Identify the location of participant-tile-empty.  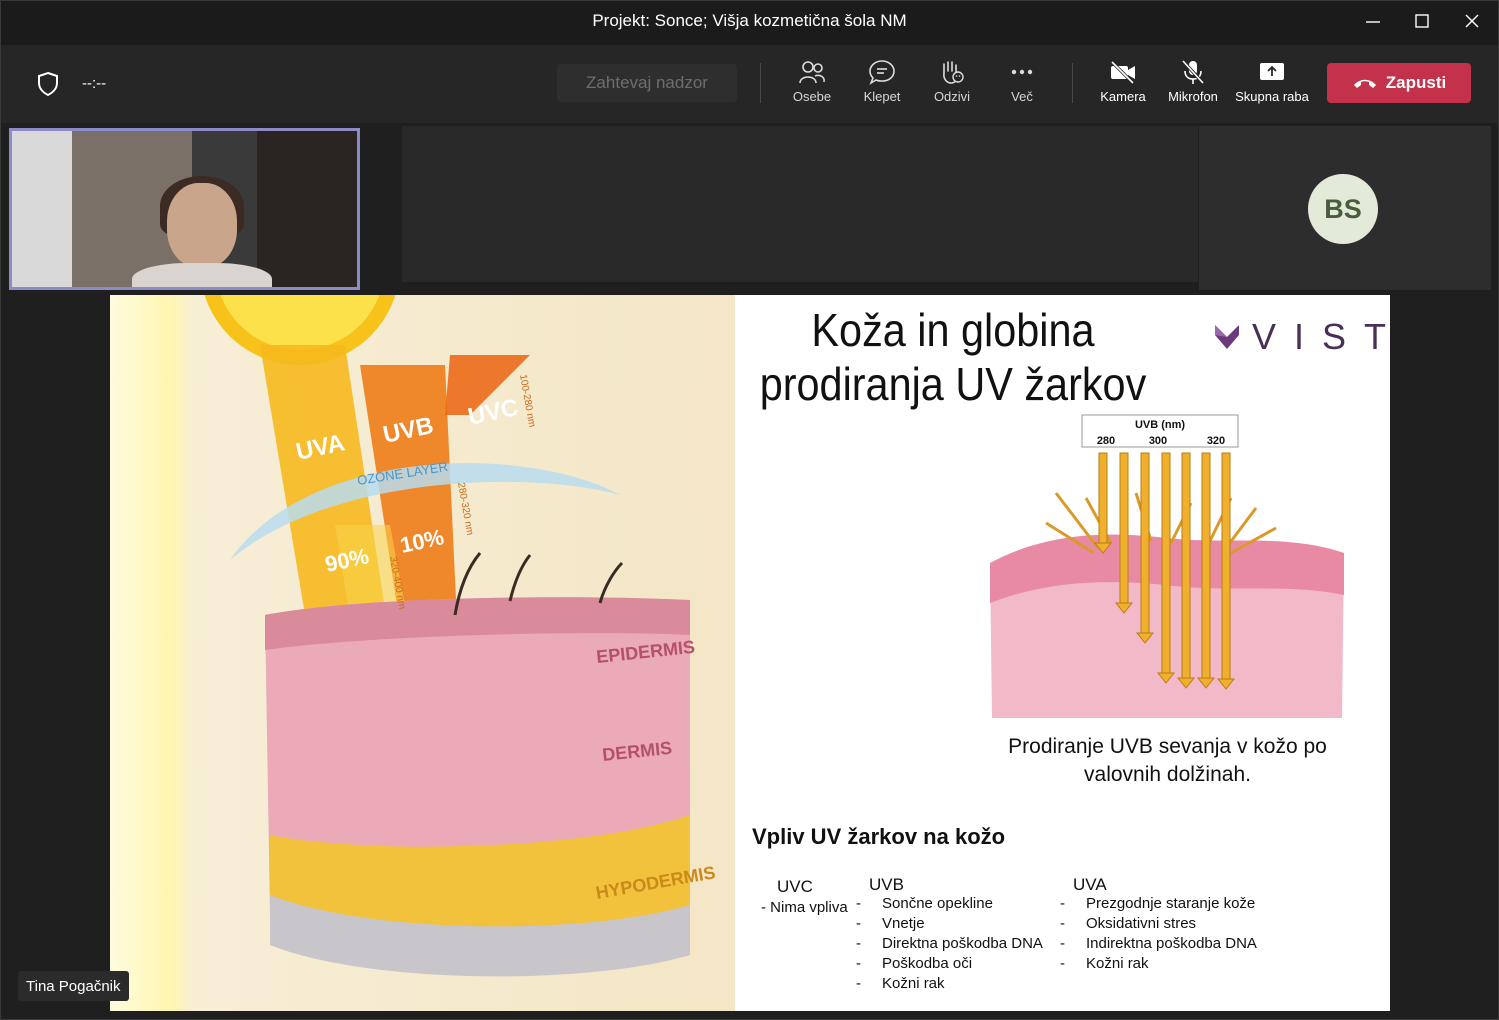
(800, 204).